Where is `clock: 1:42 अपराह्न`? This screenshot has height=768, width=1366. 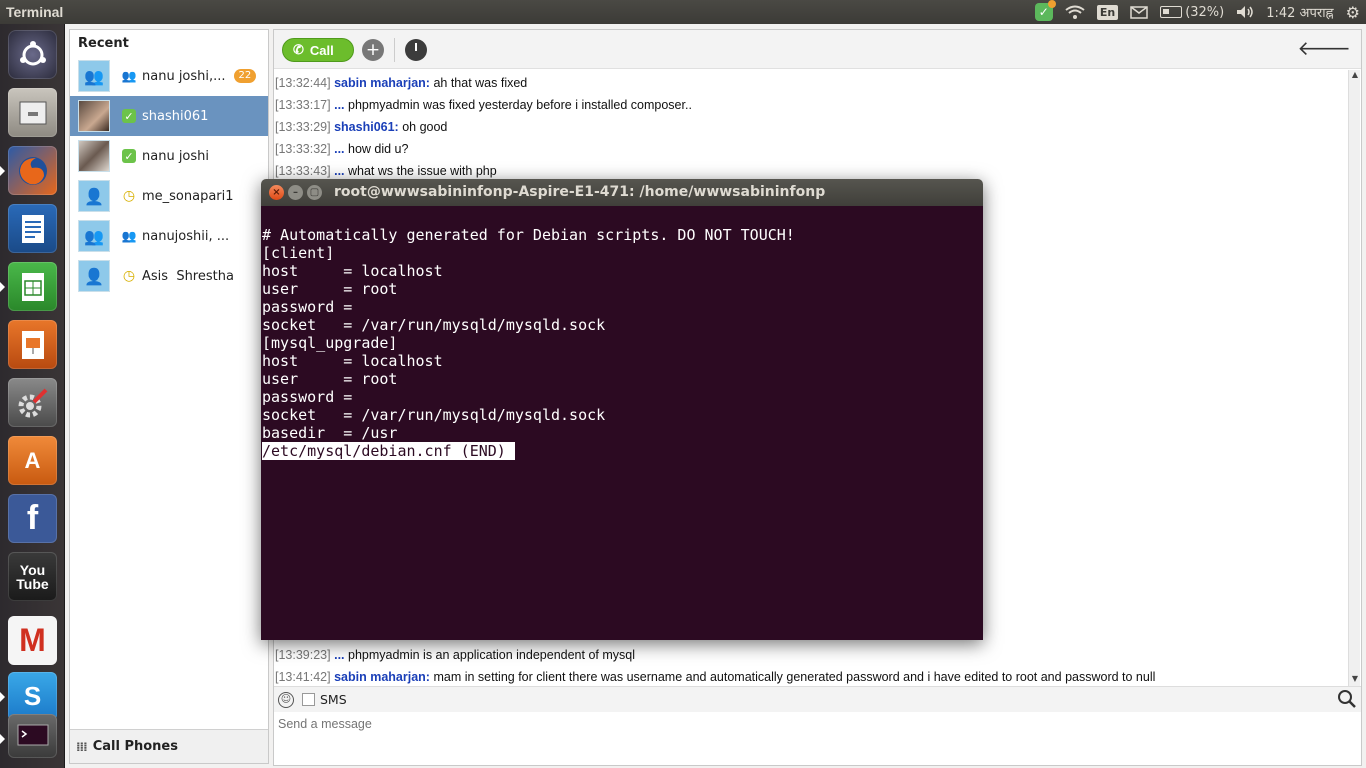
clock: 1:42 अपराह्न is located at coordinates (1299, 12).